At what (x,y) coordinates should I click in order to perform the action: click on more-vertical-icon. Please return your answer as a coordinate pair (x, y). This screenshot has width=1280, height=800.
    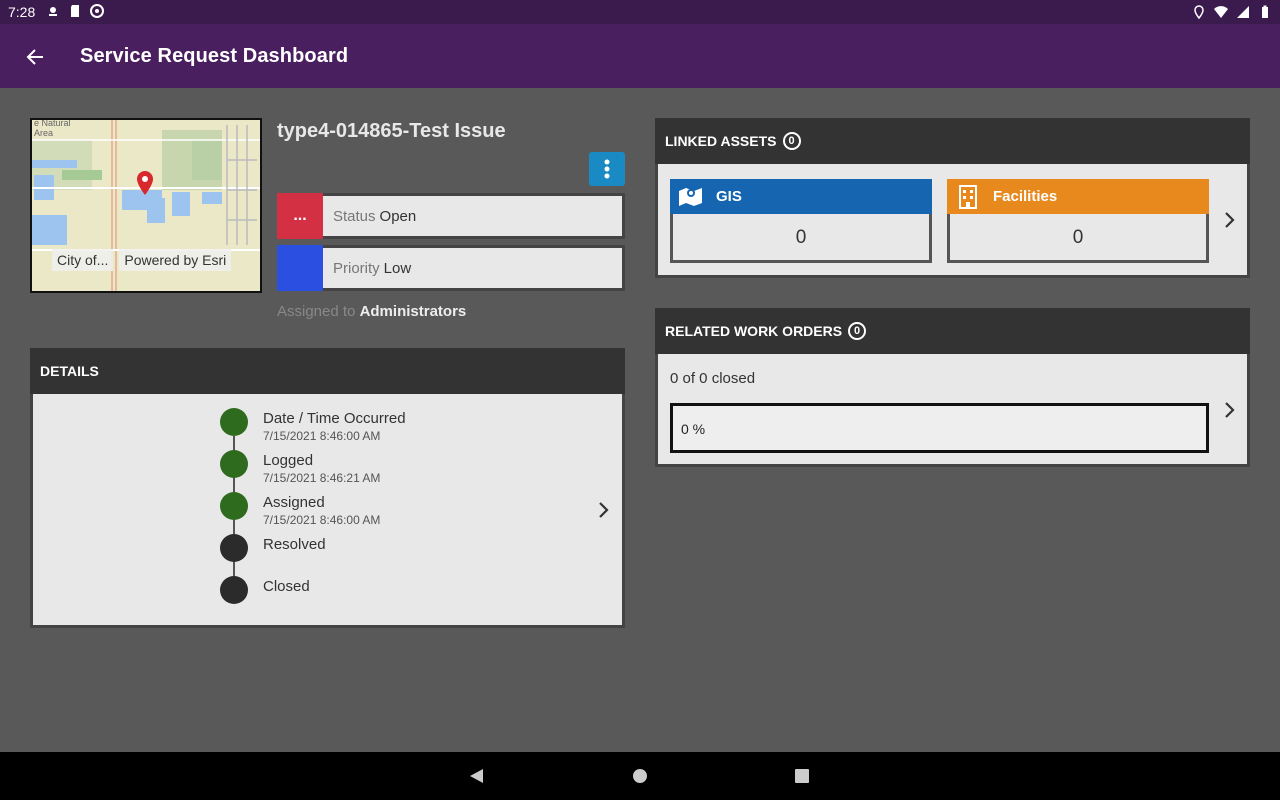
    Looking at the image, I should click on (607, 169).